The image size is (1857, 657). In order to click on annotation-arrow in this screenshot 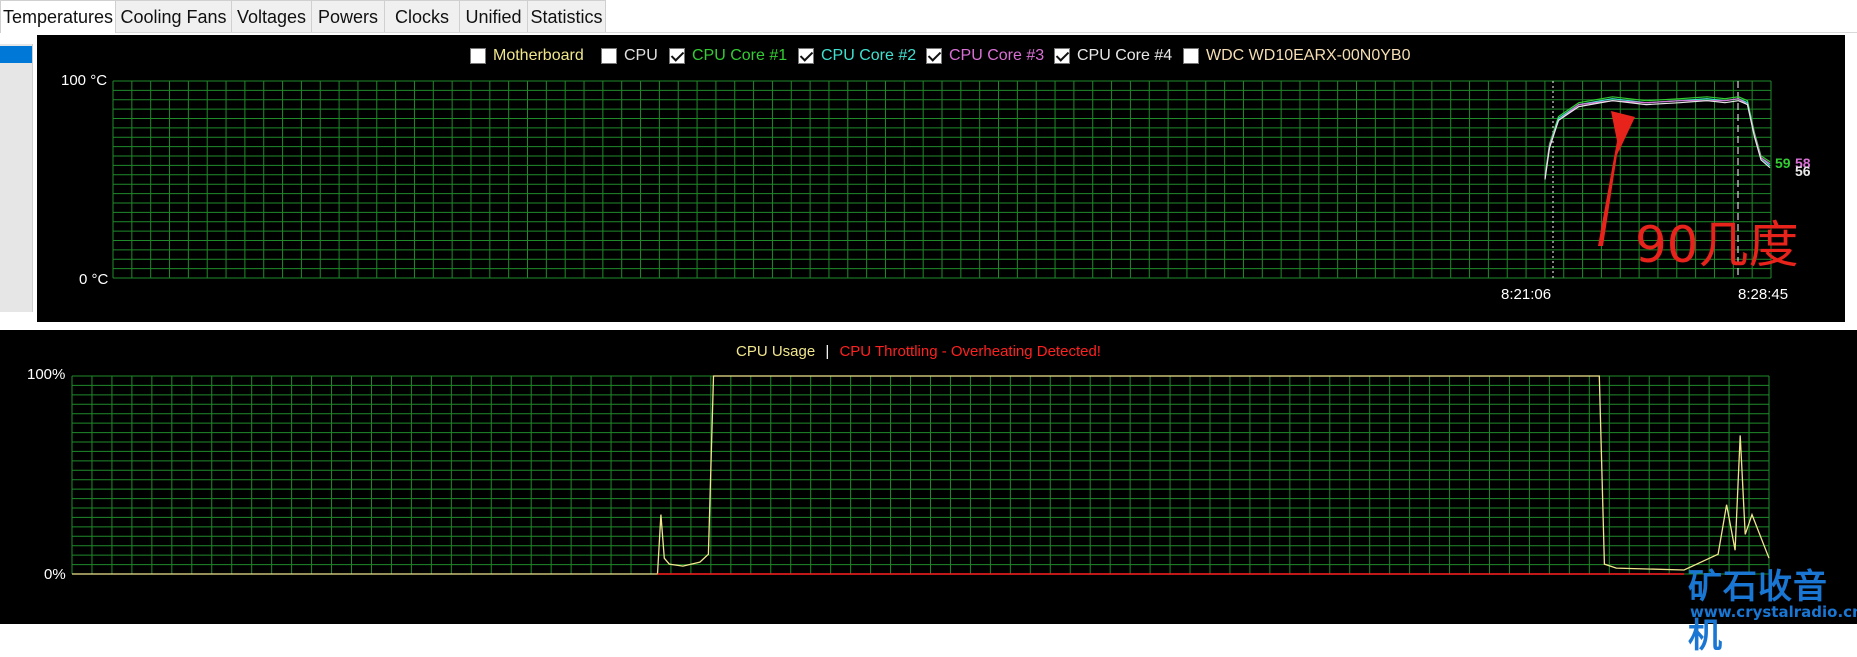, I will do `click(1615, 182)`.